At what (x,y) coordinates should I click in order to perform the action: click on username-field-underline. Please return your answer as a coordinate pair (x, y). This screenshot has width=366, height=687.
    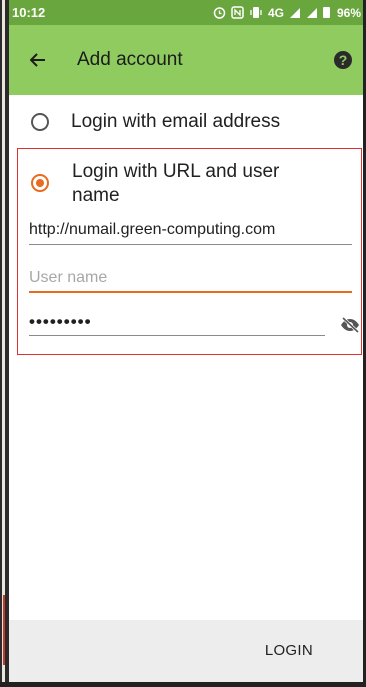
    Looking at the image, I should click on (190, 292).